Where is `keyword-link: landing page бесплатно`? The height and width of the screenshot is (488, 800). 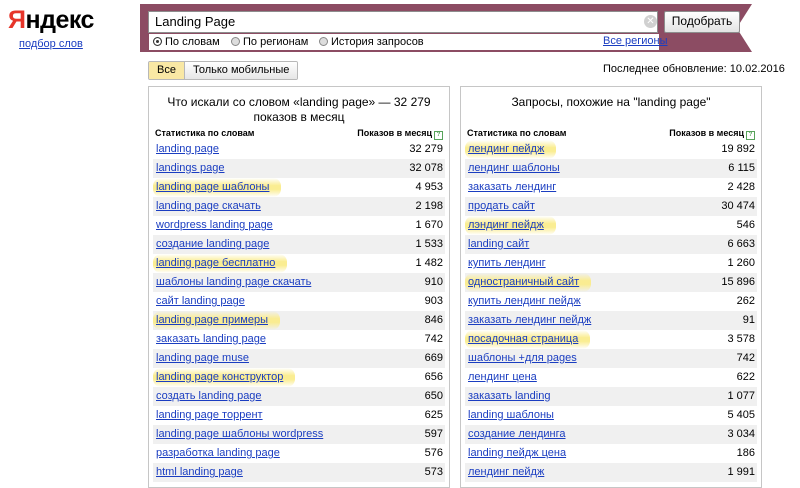
keyword-link: landing page бесплатно is located at coordinates (220, 263).